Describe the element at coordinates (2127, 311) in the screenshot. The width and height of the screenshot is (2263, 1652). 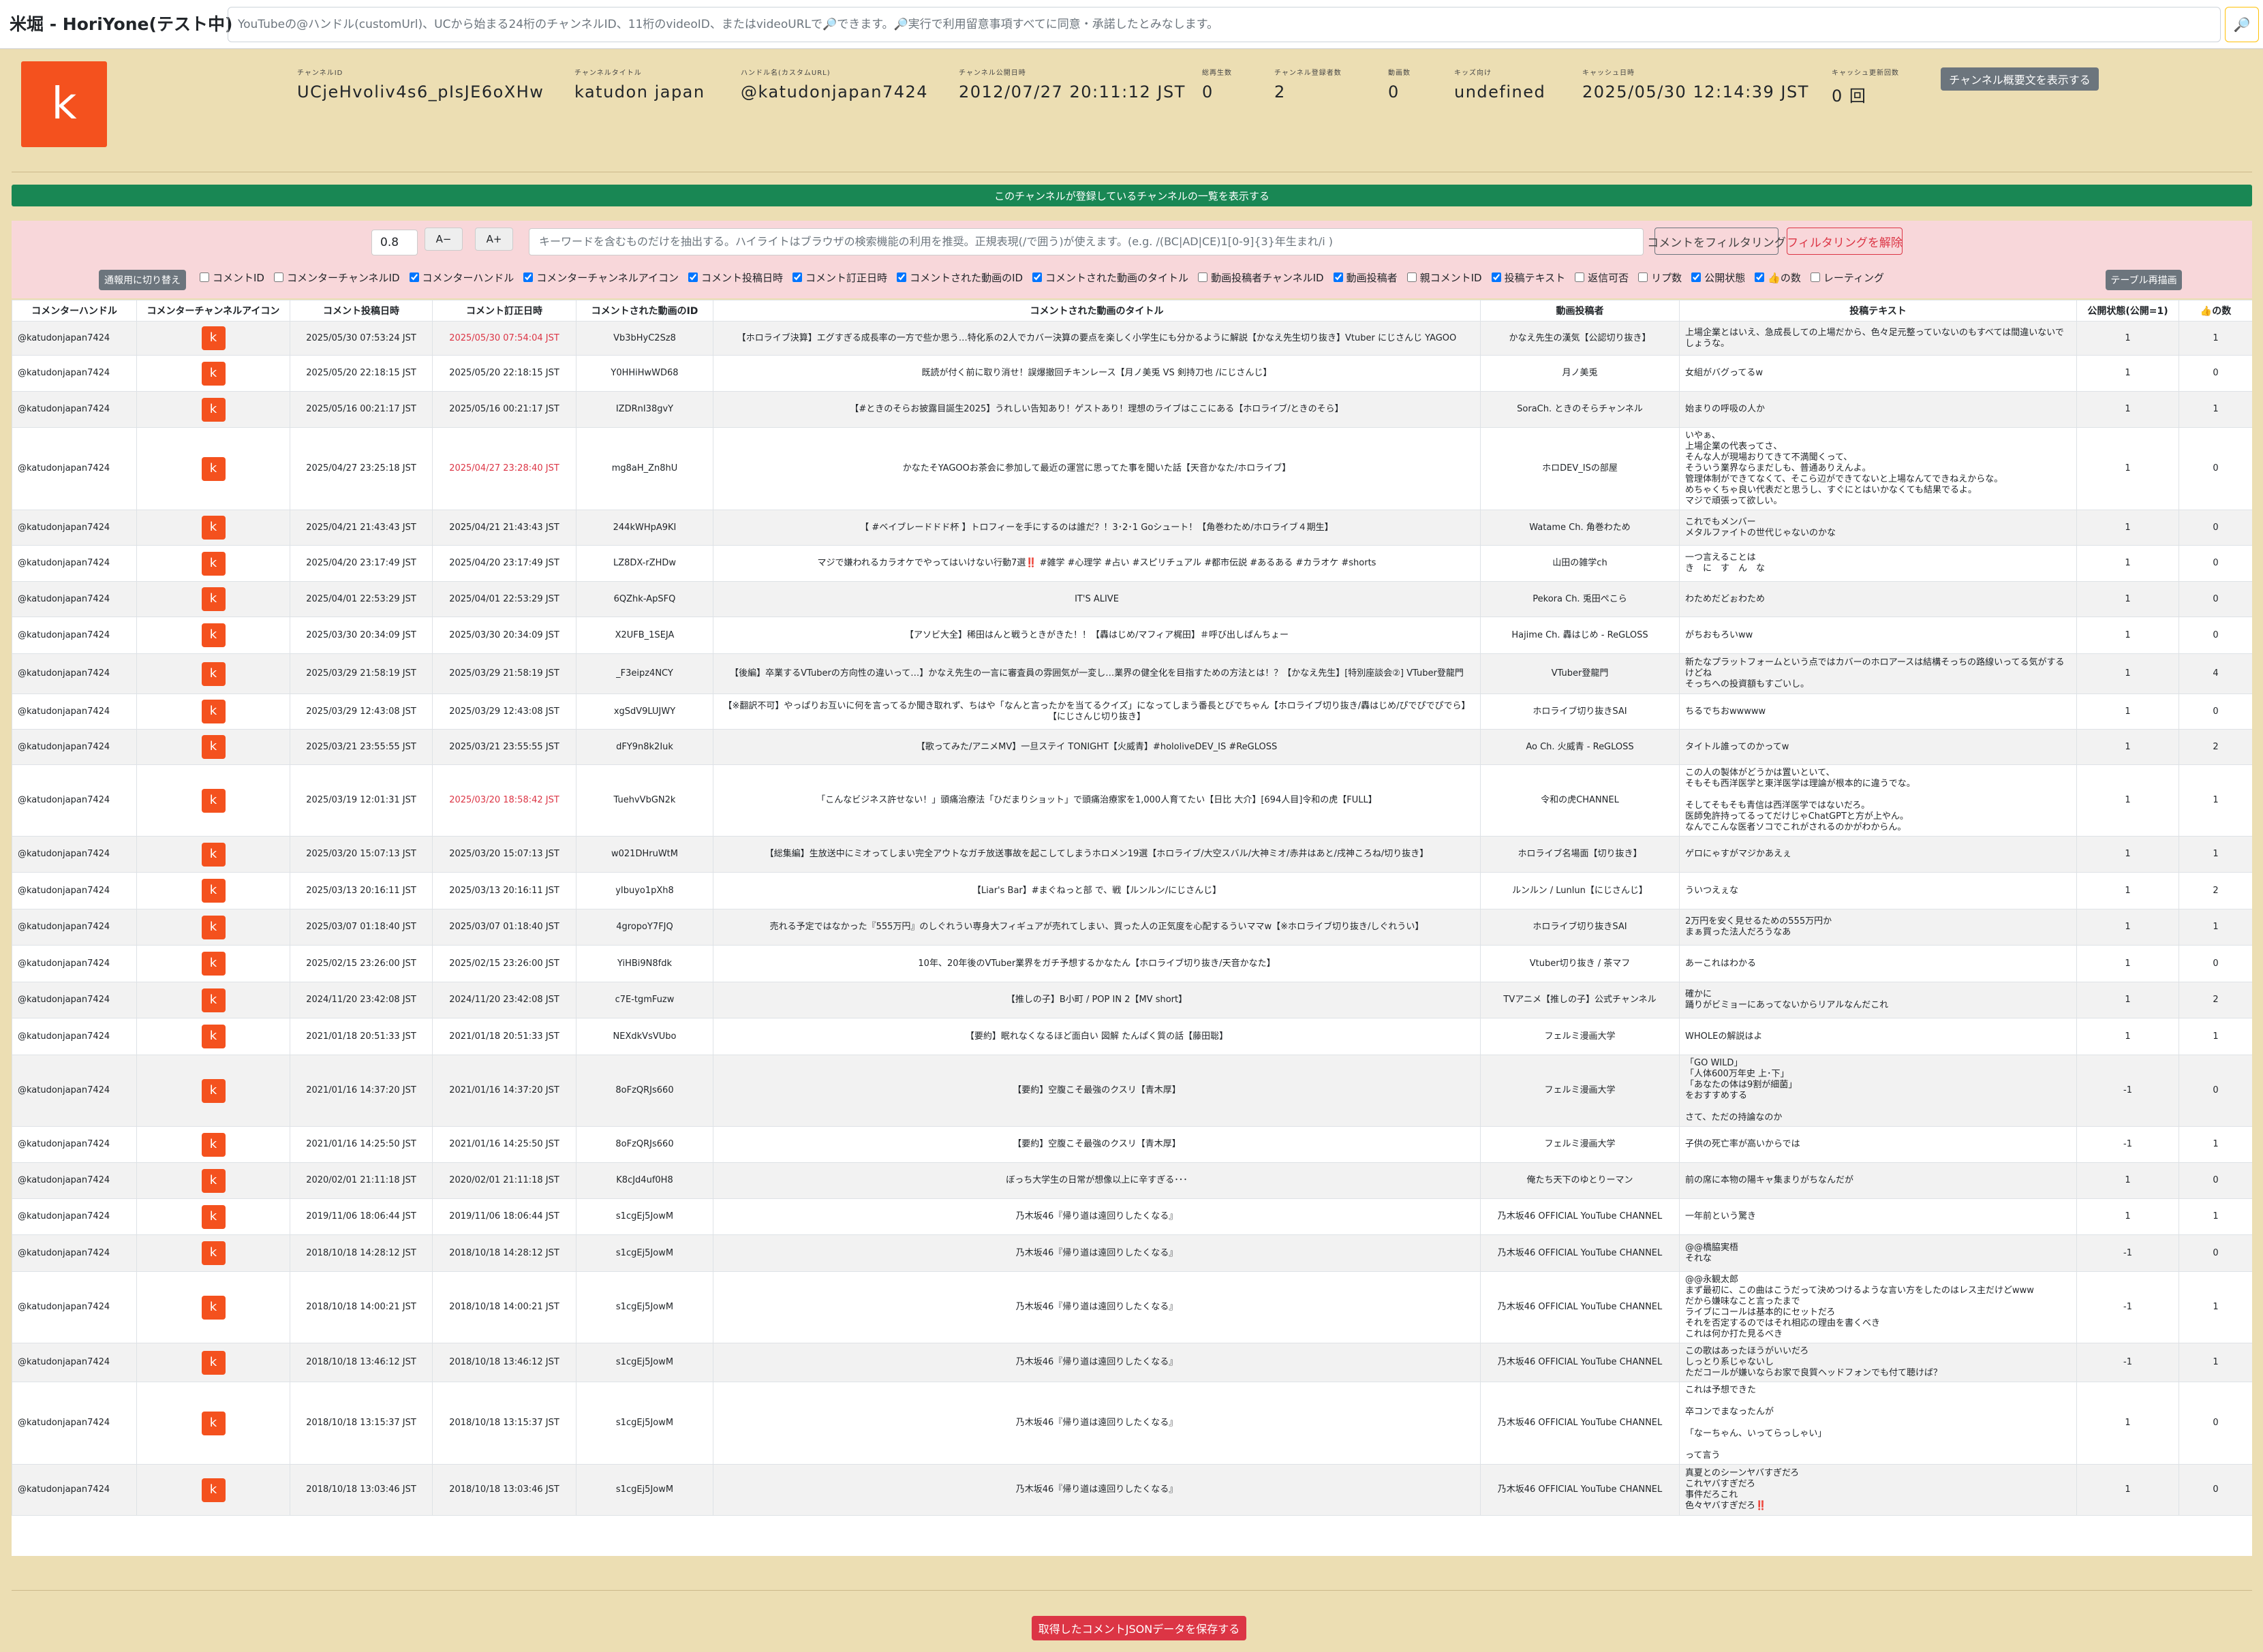
I see `column-header: 公開状態(公開=1)` at that location.